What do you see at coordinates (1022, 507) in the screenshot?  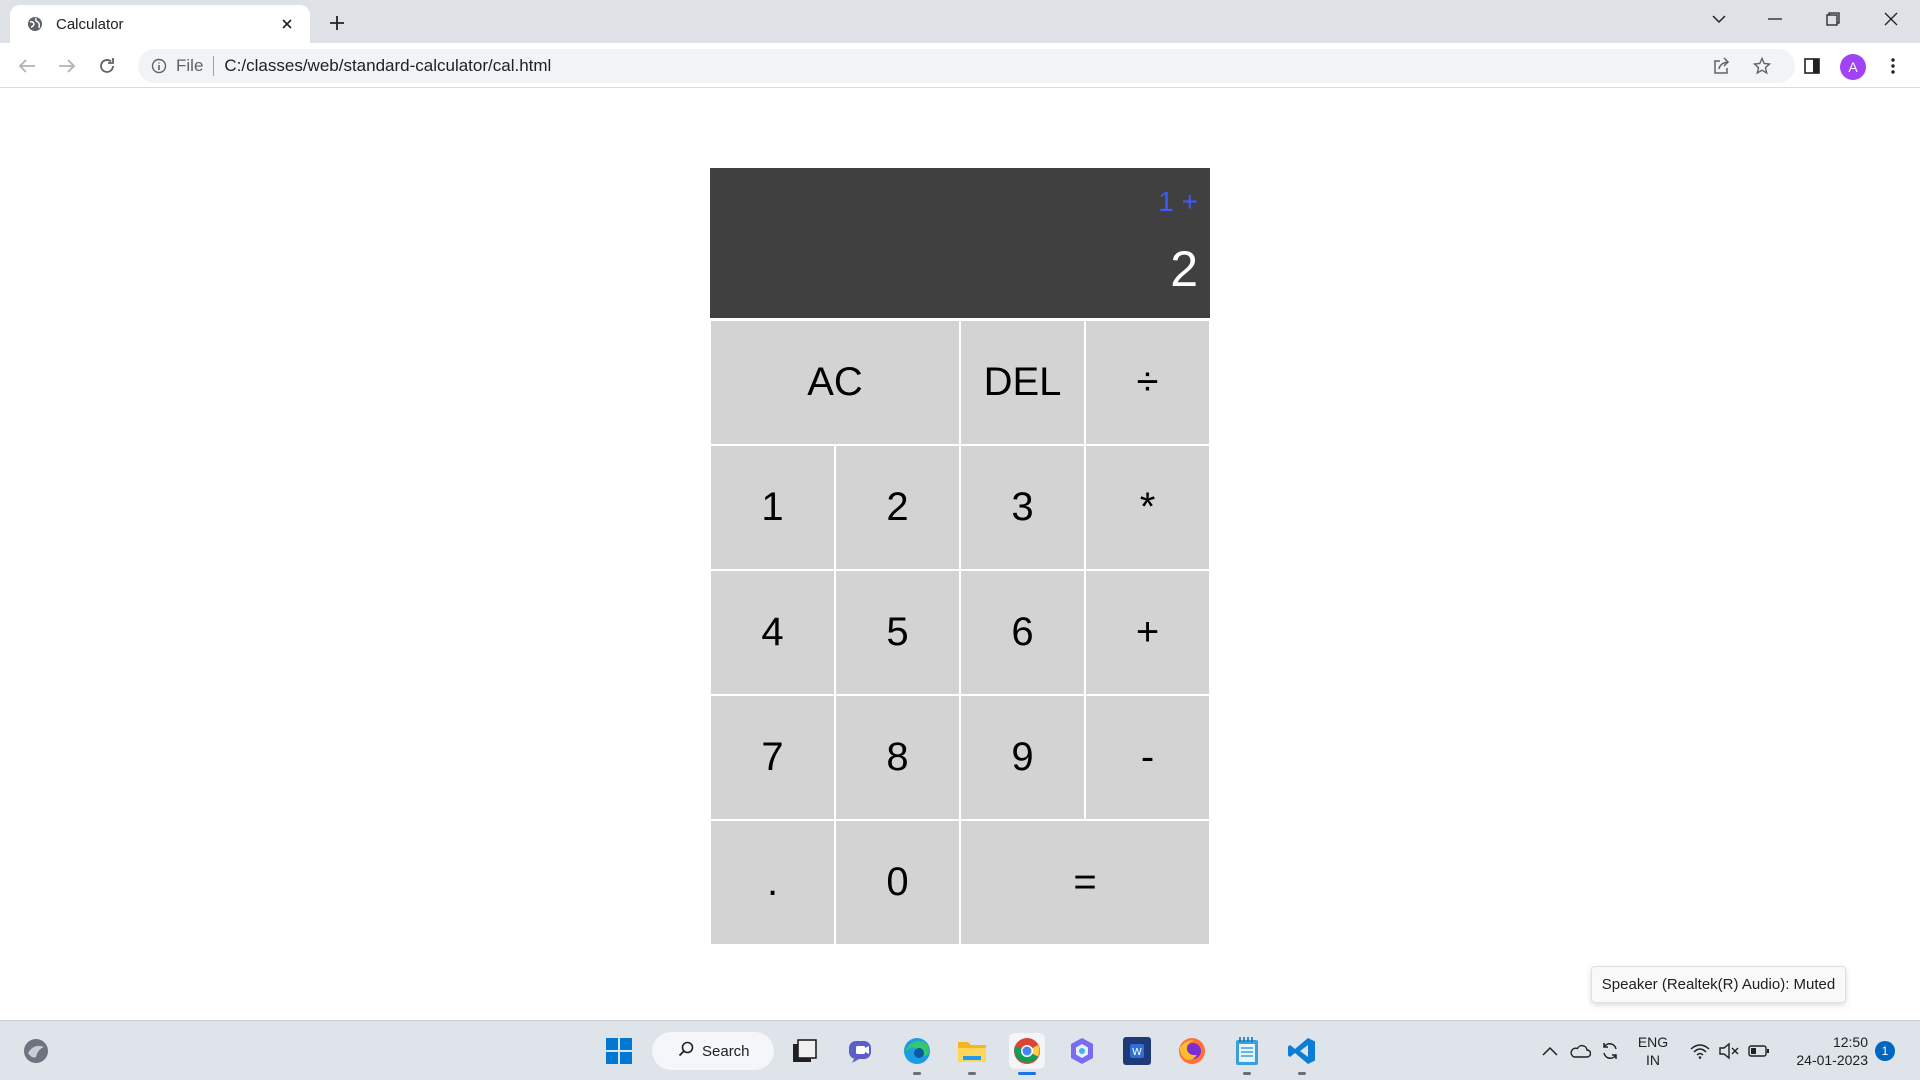 I see `digit-3-button: 3` at bounding box center [1022, 507].